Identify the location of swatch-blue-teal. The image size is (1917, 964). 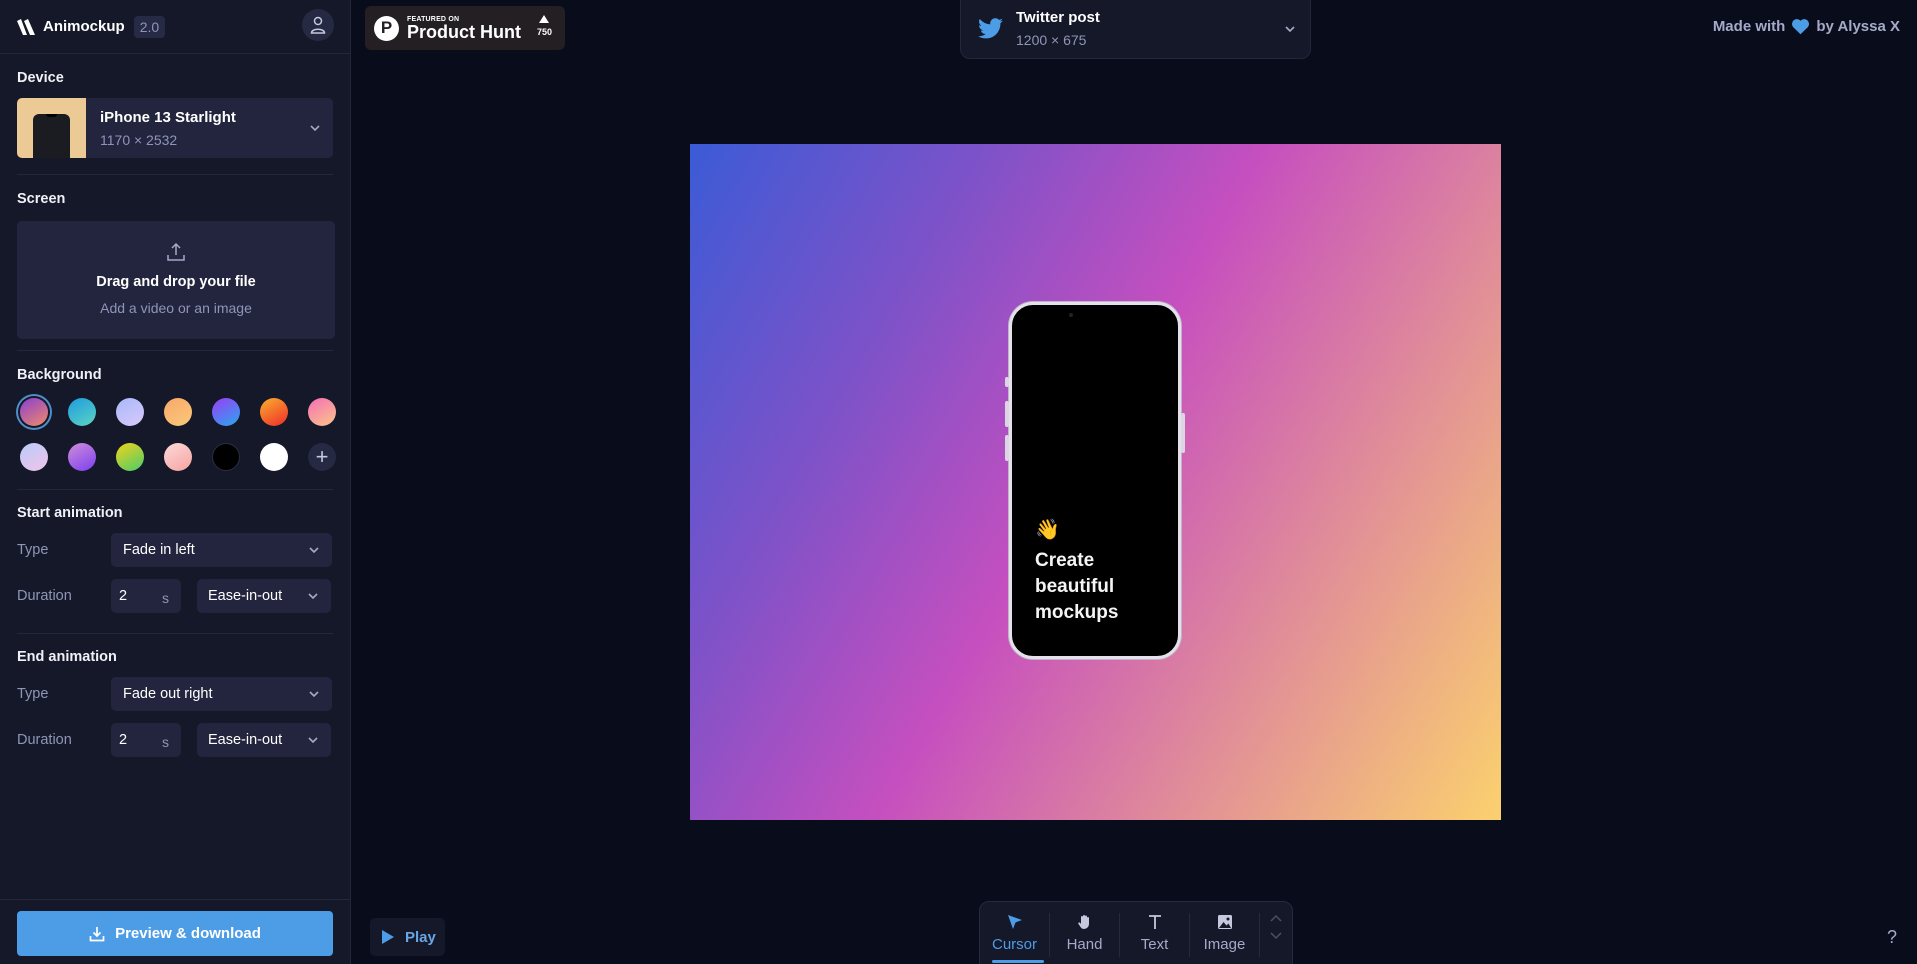
(82, 412).